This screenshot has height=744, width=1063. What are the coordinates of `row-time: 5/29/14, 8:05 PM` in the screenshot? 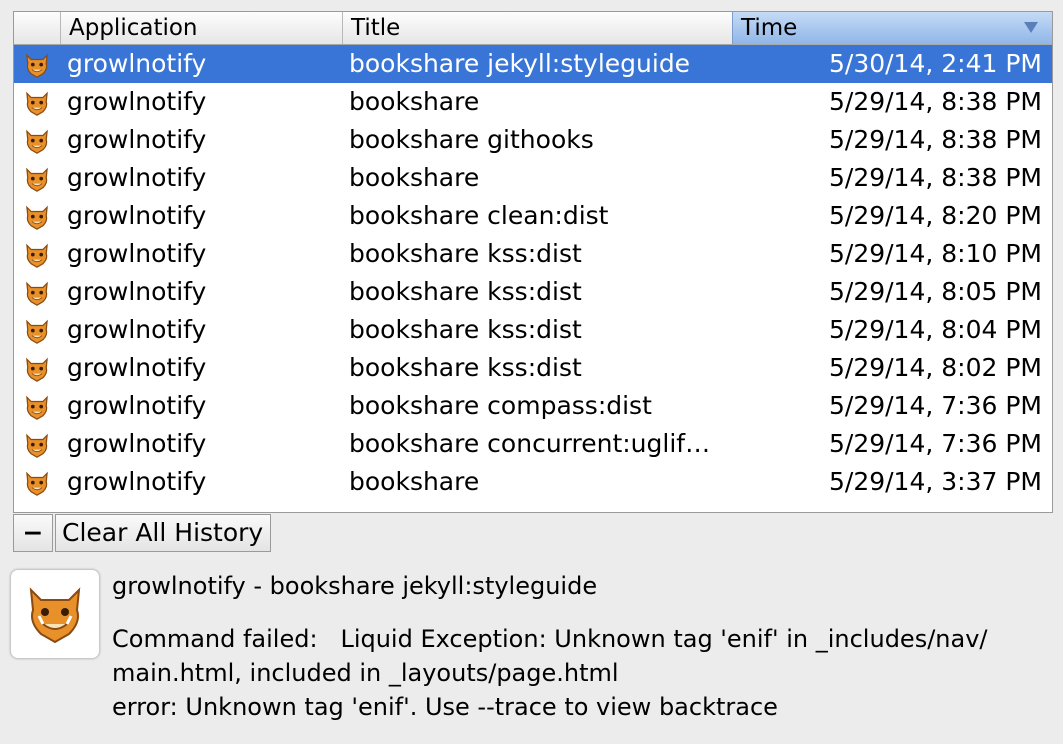 It's located at (935, 291).